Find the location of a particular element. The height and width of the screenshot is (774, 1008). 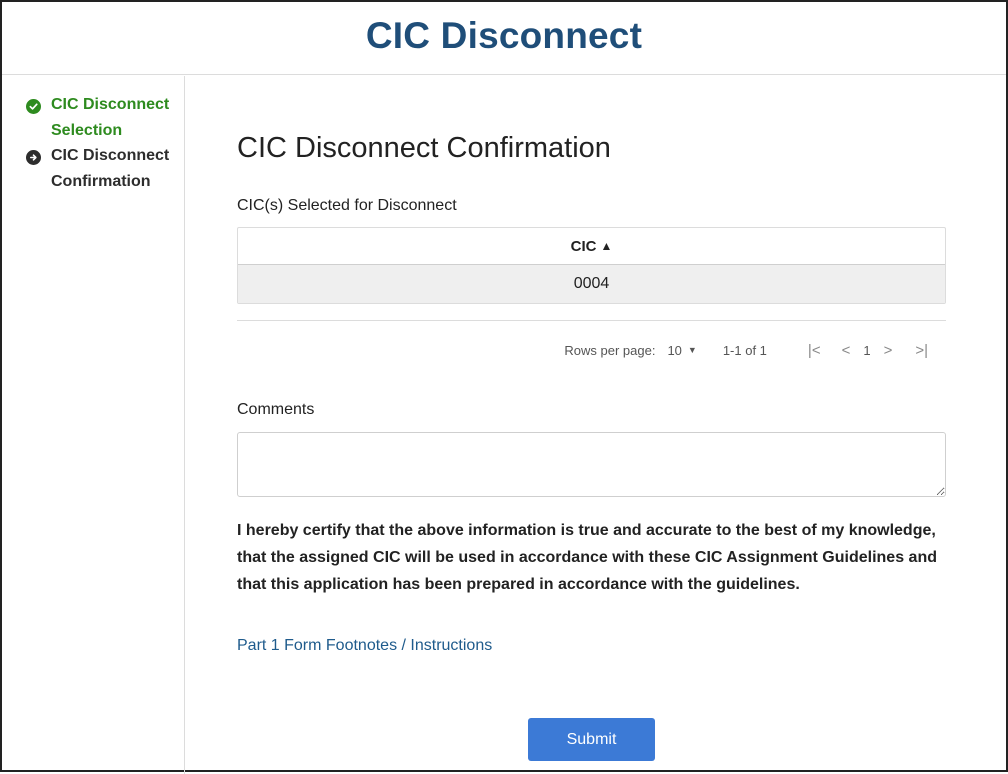

arrow-right-circle-icon is located at coordinates (33, 157).